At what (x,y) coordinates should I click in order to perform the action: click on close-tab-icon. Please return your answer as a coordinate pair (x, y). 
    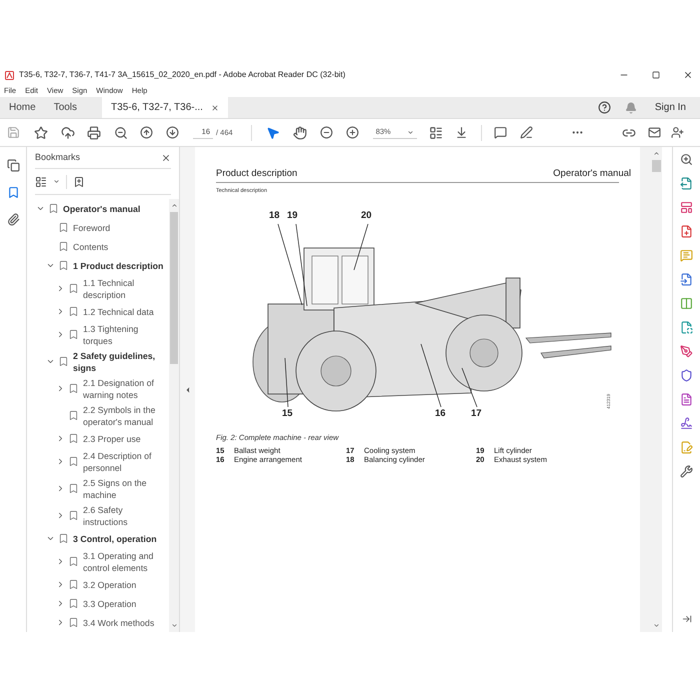
    Looking at the image, I should click on (214, 108).